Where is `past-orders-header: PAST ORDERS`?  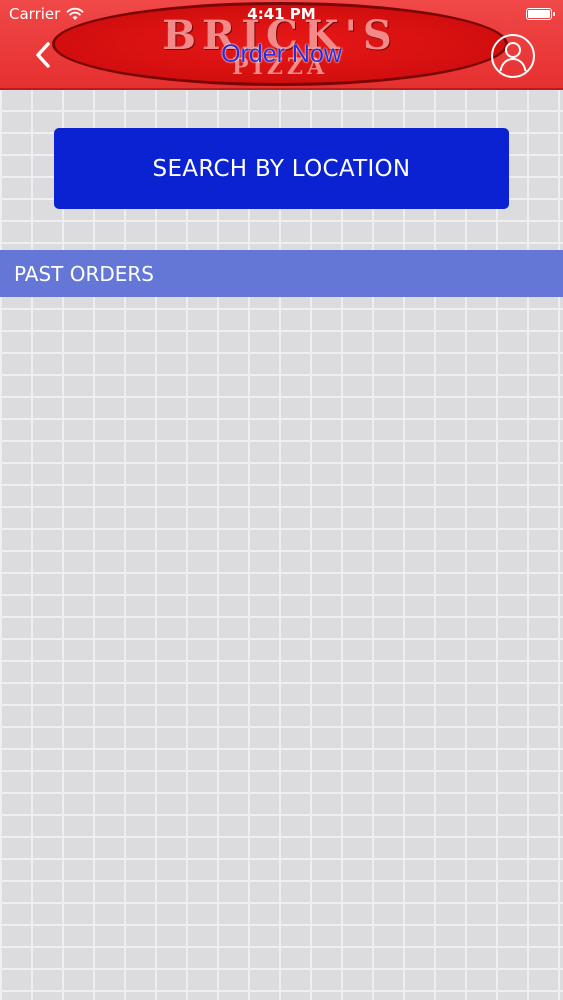
past-orders-header: PAST ORDERS is located at coordinates (281, 273).